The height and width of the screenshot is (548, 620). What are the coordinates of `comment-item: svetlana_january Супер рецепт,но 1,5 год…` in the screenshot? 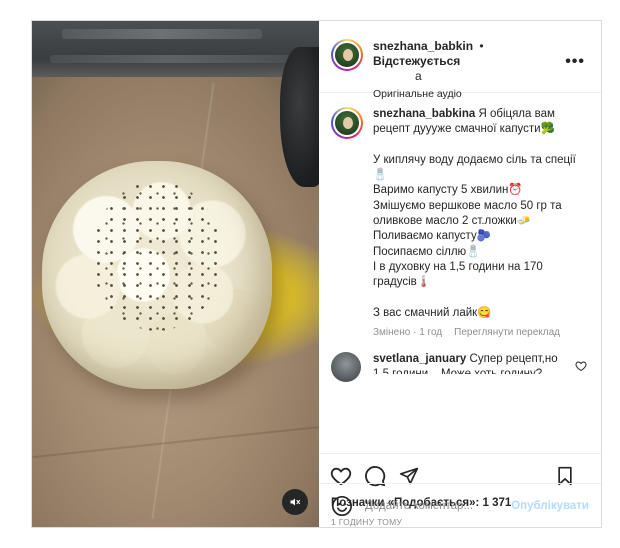 It's located at (460, 367).